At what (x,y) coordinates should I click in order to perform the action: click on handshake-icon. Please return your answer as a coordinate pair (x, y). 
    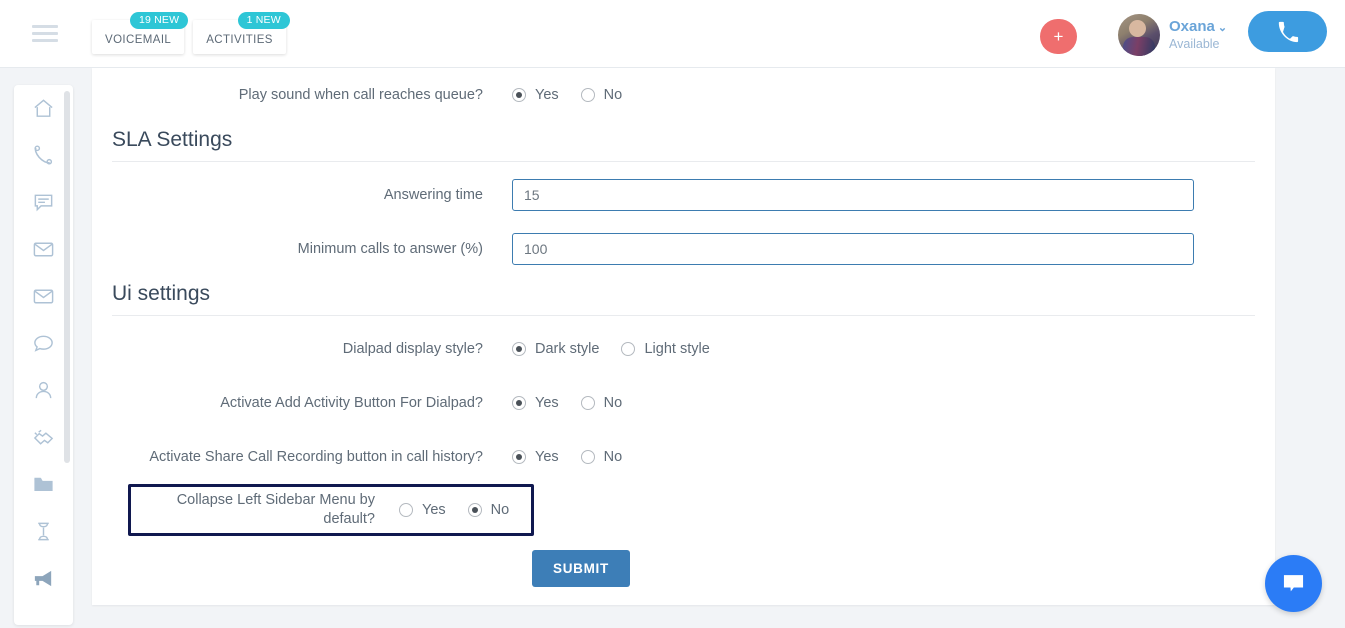
    Looking at the image, I should click on (43, 437).